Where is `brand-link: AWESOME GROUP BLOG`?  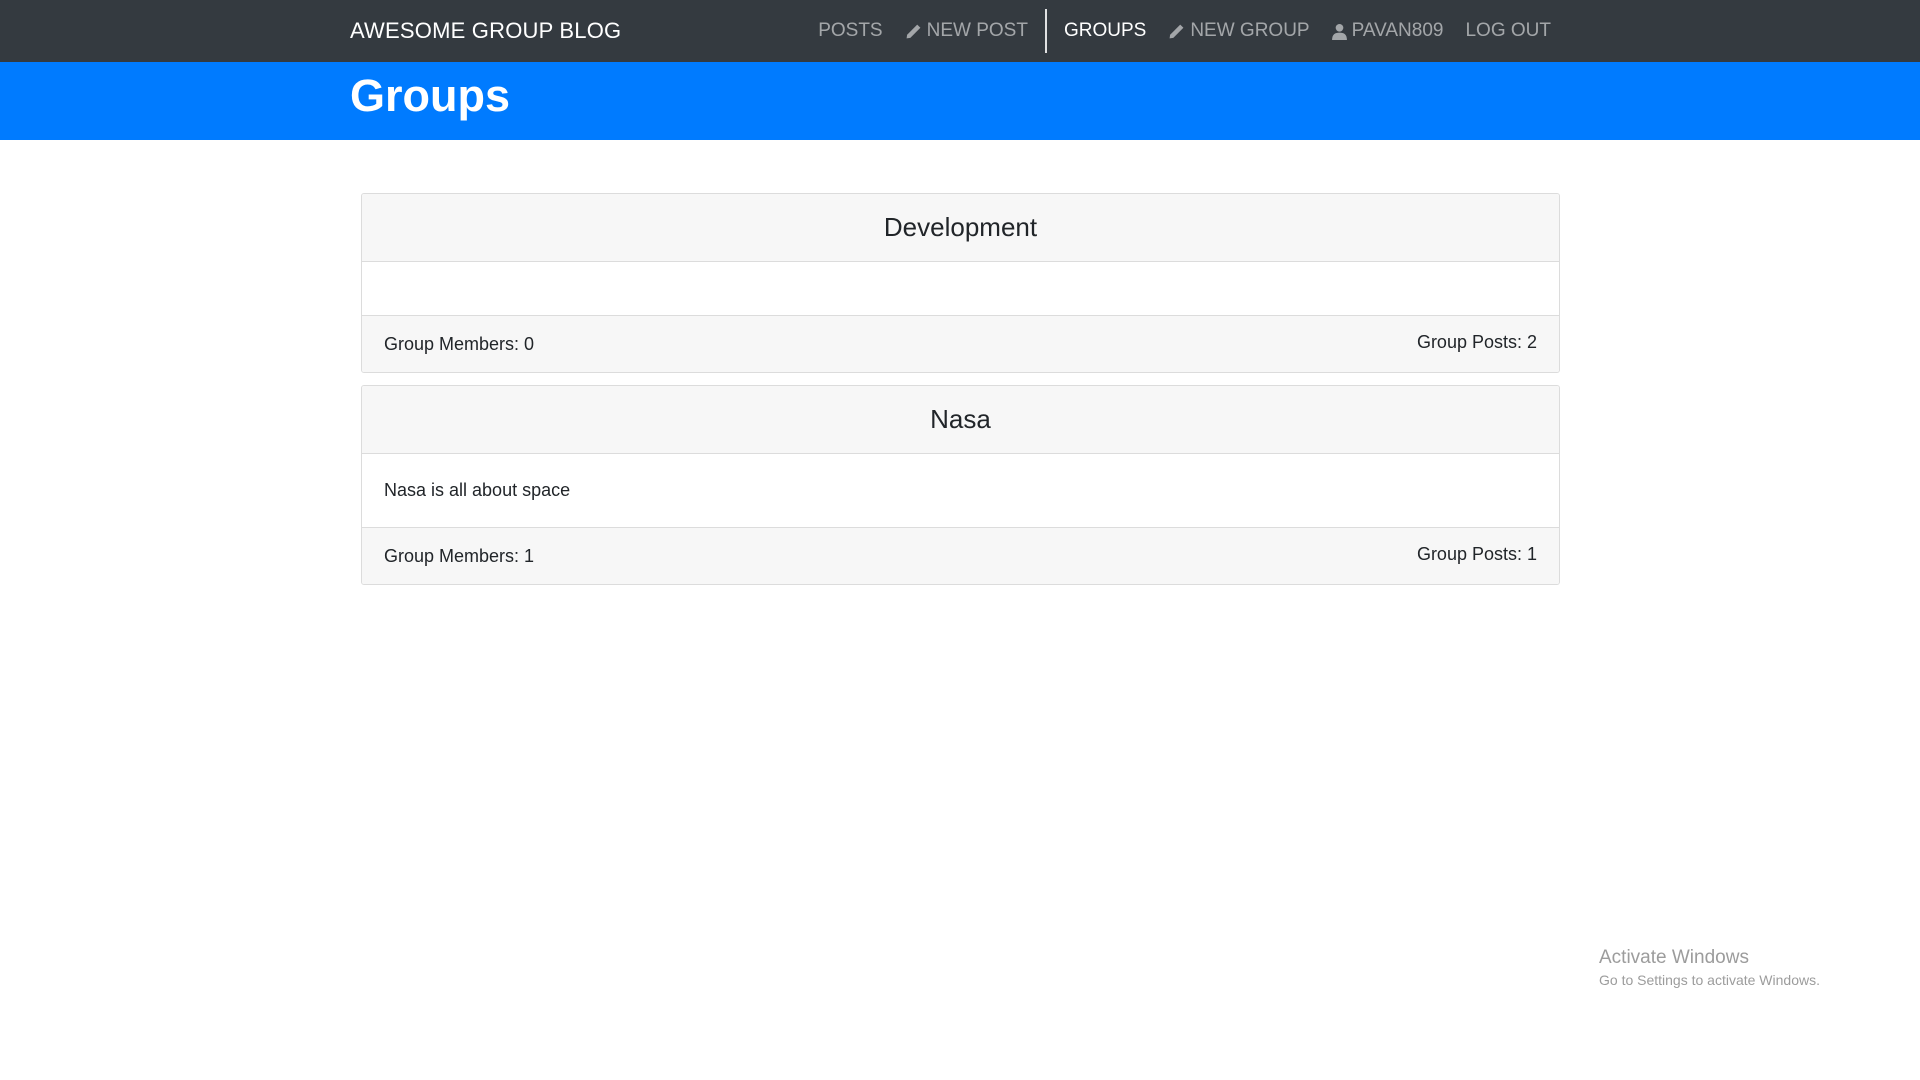 brand-link: AWESOME GROUP BLOG is located at coordinates (485, 31).